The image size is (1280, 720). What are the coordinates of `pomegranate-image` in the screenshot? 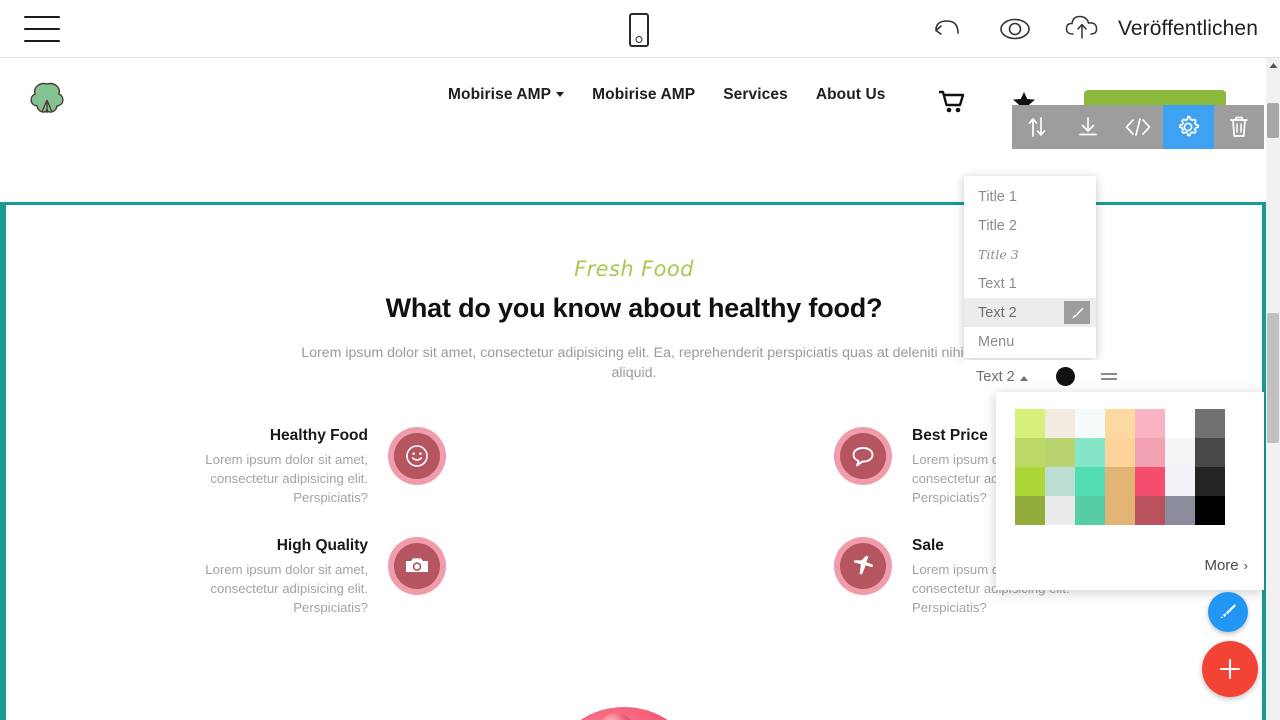 It's located at (624, 700).